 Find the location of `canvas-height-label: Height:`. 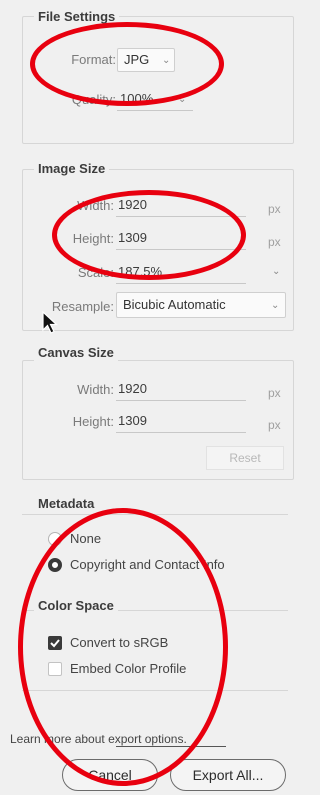

canvas-height-label: Height: is located at coordinates (93, 421).